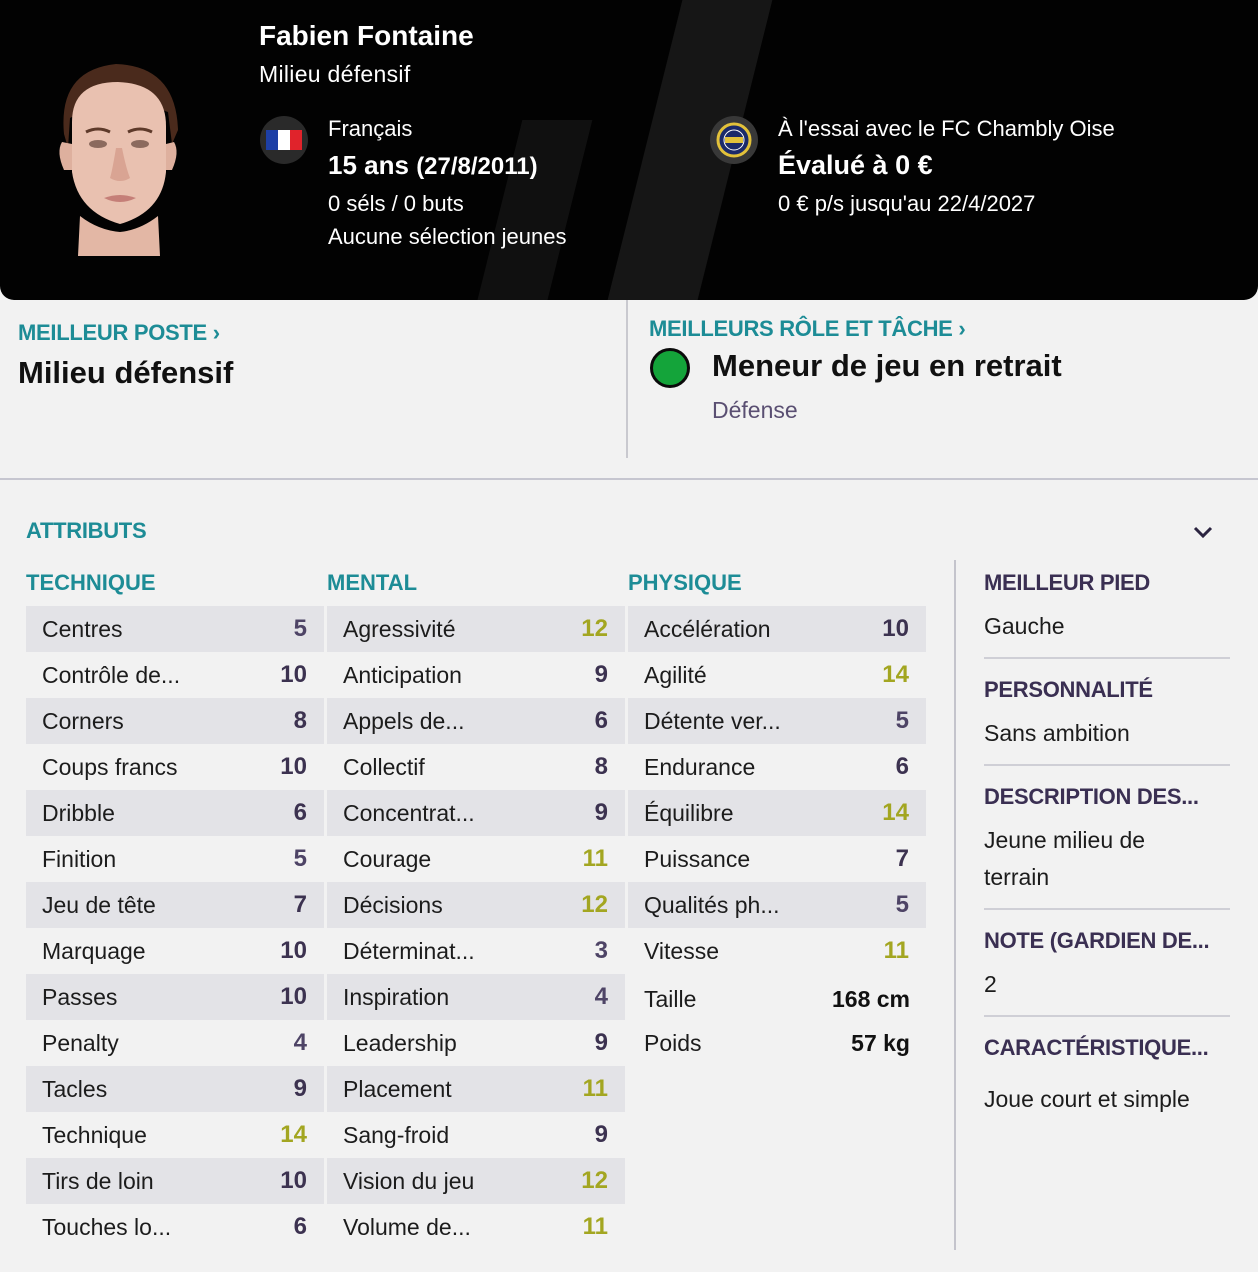 This screenshot has height=1272, width=1258. What do you see at coordinates (1107, 714) in the screenshot?
I see `side-info-personality: PERSONNALITÉ Sans ambition` at bounding box center [1107, 714].